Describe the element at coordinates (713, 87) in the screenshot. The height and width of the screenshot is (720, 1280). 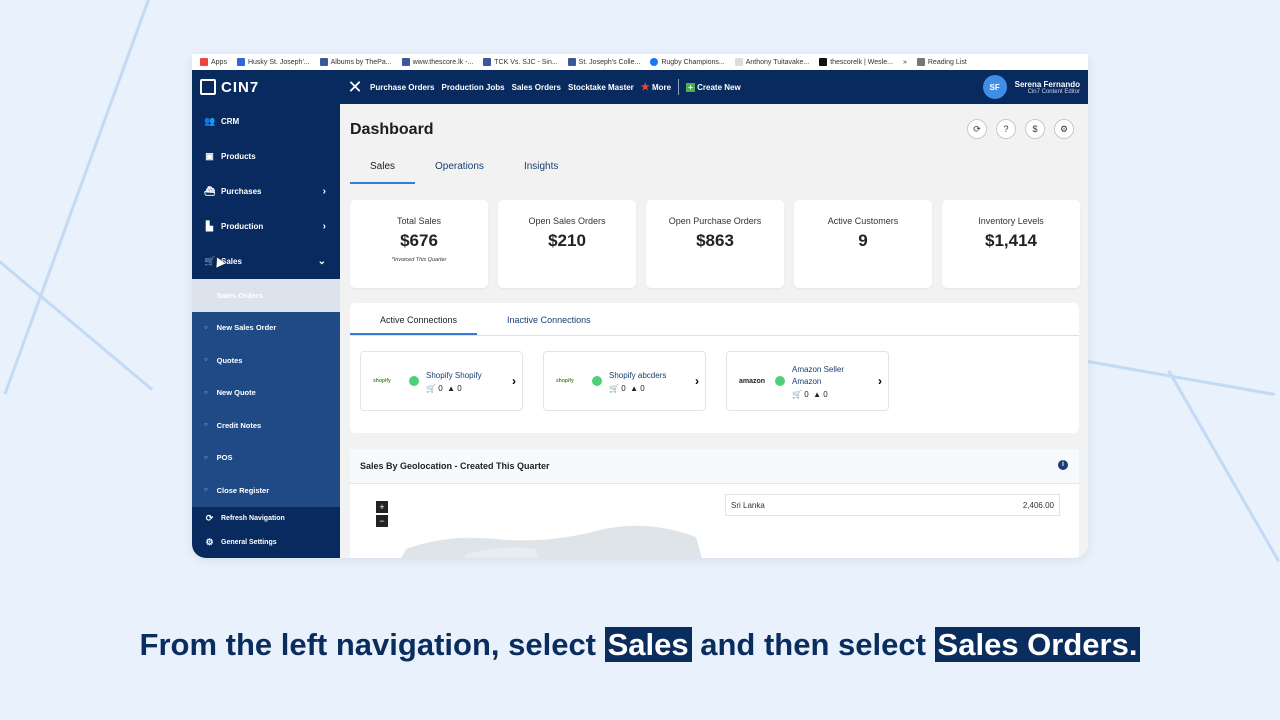
I see `nav-create-new: + Create New` at that location.